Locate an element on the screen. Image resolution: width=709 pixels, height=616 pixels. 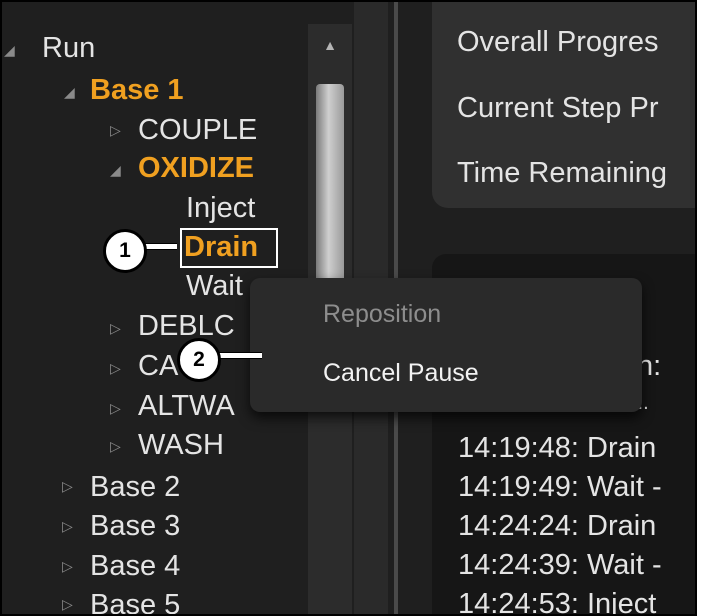
tree-item-base-3: Base 3 is located at coordinates (135, 526).